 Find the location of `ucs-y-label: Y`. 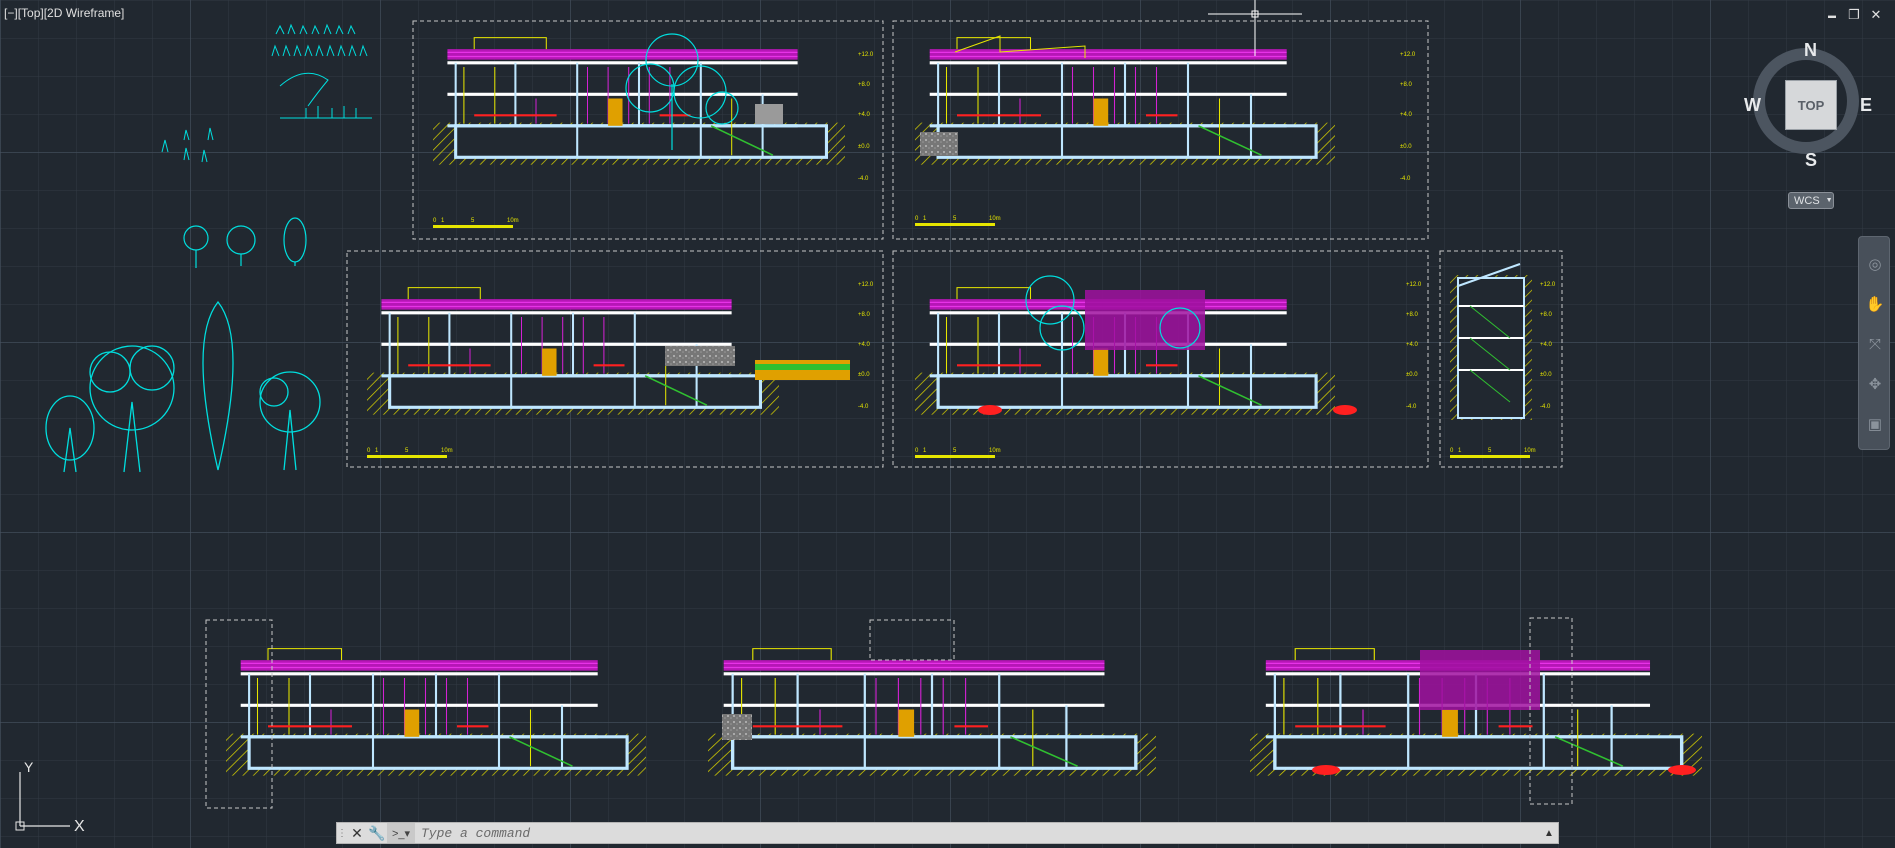

ucs-y-label: Y is located at coordinates (29, 767).